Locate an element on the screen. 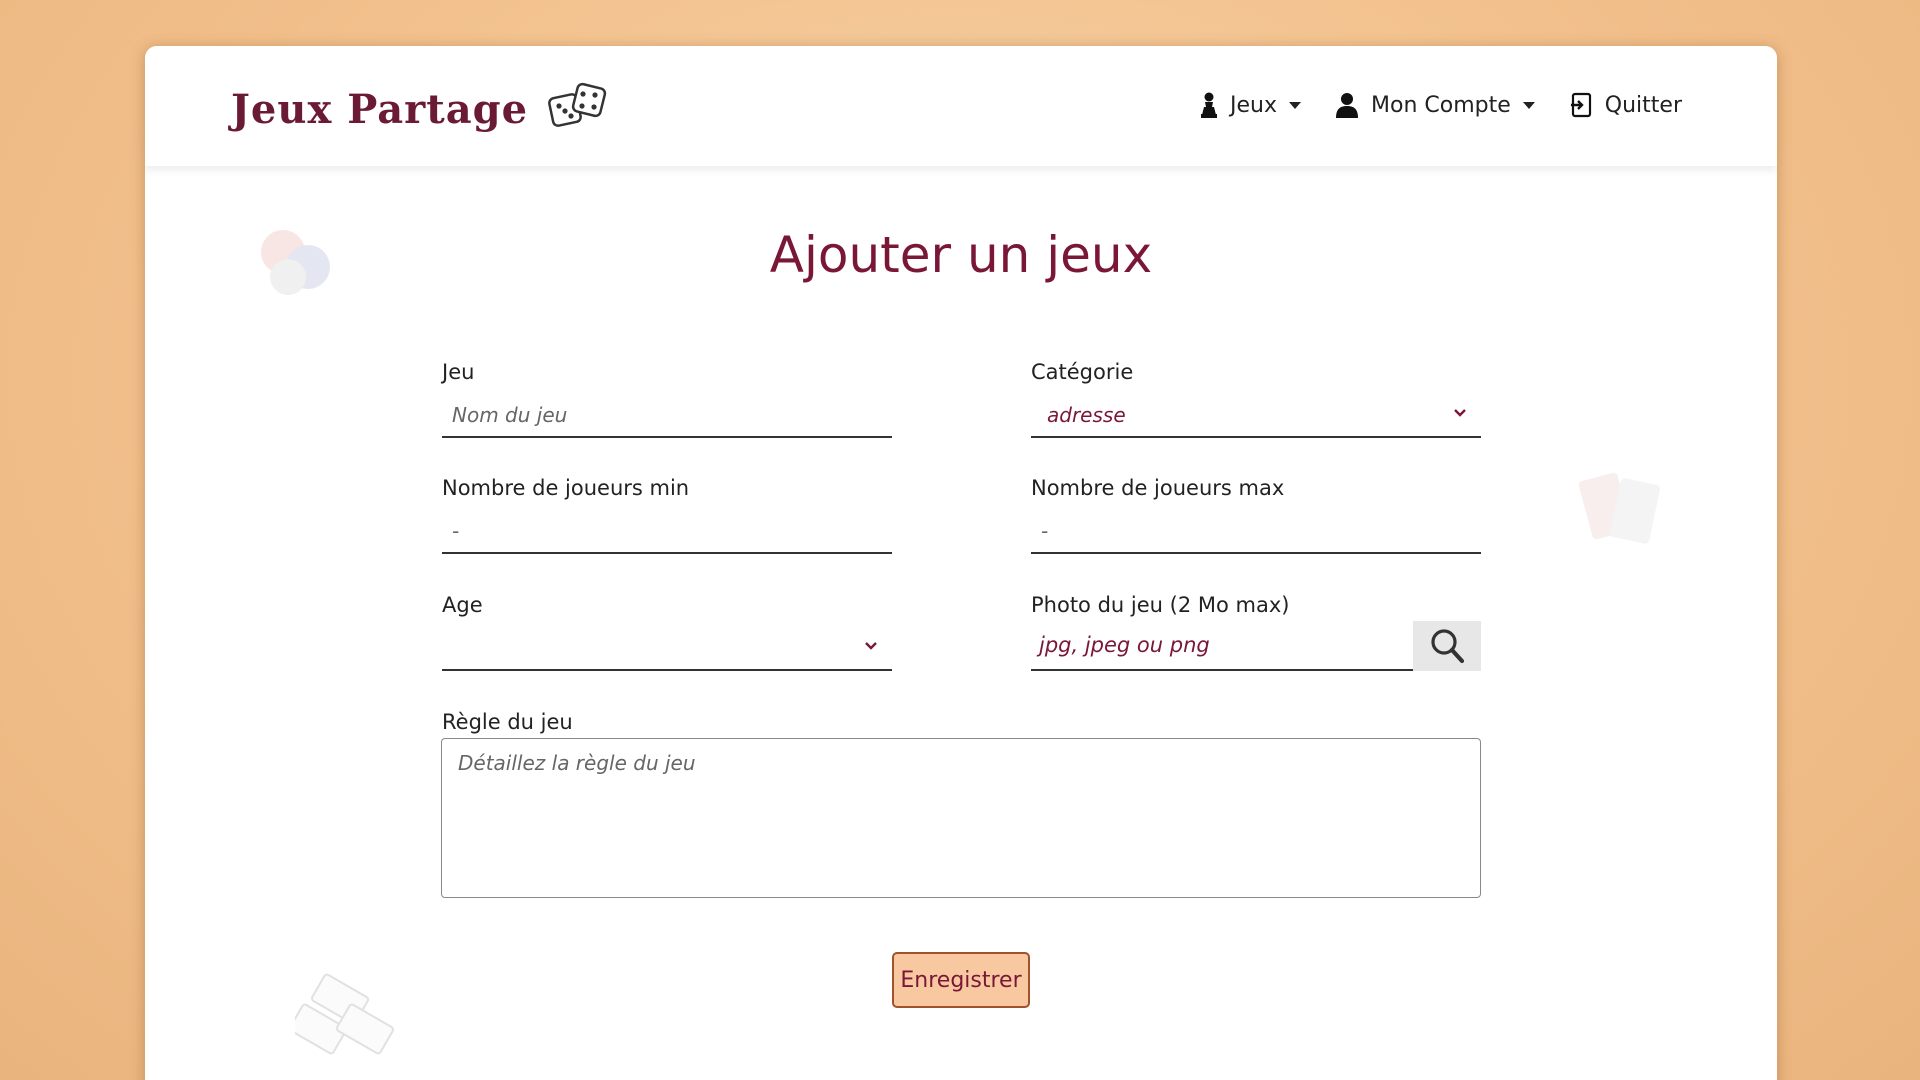  nav-account-dropdown: Mon Compte is located at coordinates (1435, 105).